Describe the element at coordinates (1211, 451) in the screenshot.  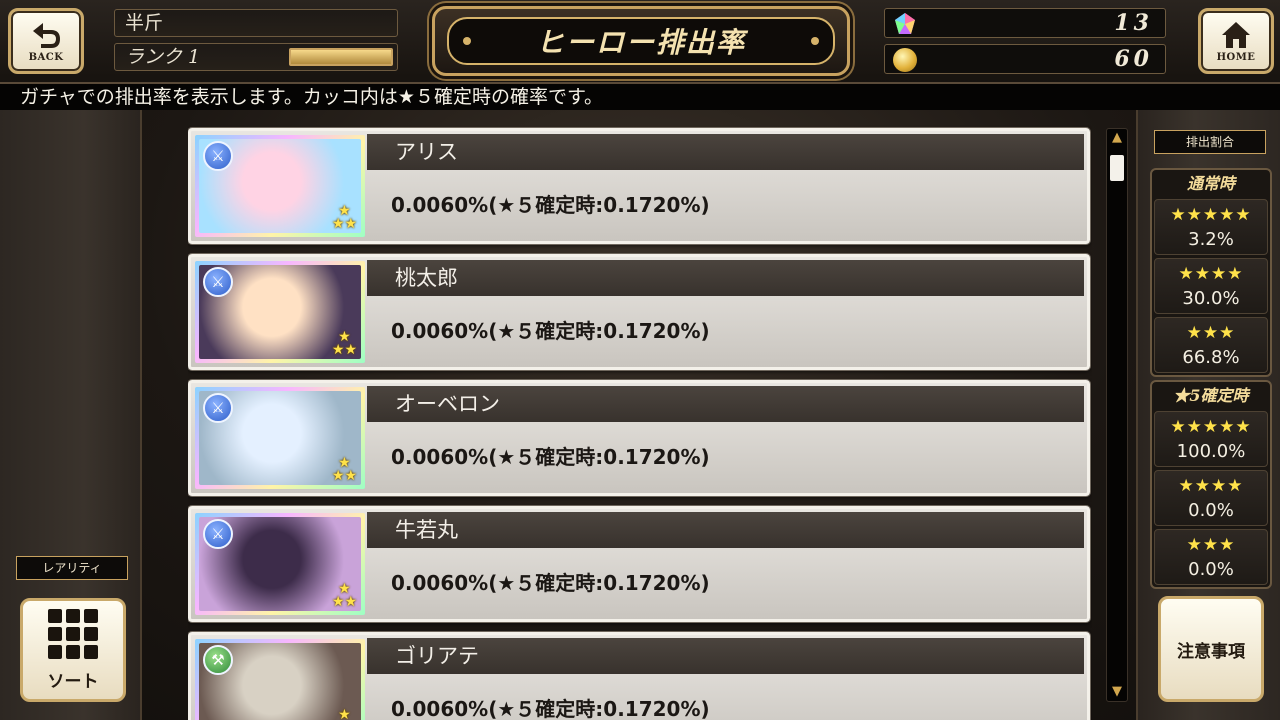
I see `rate-percent: 100.0%` at that location.